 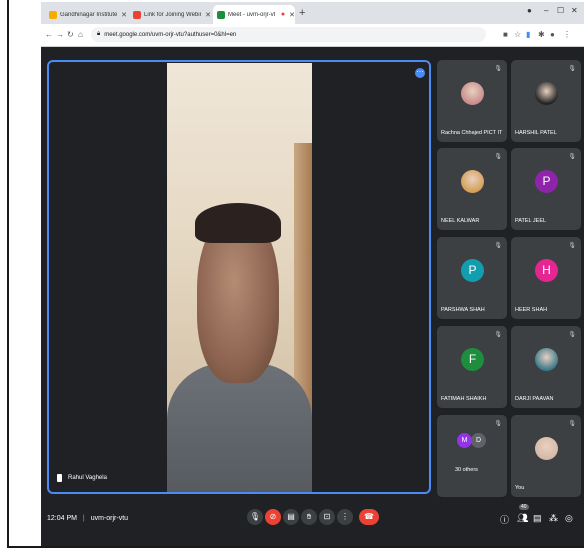 I want to click on tab-label: Meet - uvm-orjr-vtu, so click(x=251, y=14).